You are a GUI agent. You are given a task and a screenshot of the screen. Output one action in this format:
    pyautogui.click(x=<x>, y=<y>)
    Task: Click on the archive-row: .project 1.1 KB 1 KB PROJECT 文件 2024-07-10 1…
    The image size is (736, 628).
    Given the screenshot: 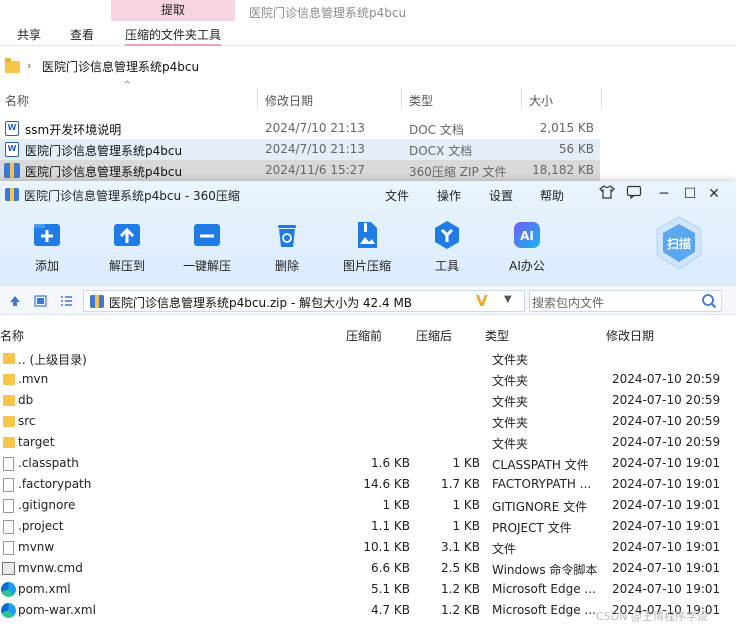 What is the action you would take?
    pyautogui.click(x=368, y=526)
    